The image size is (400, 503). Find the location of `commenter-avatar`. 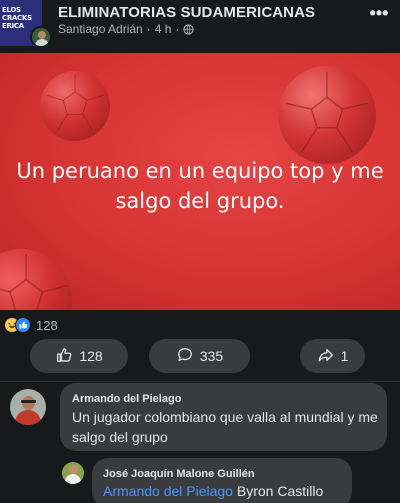

commenter-avatar is located at coordinates (28, 407).